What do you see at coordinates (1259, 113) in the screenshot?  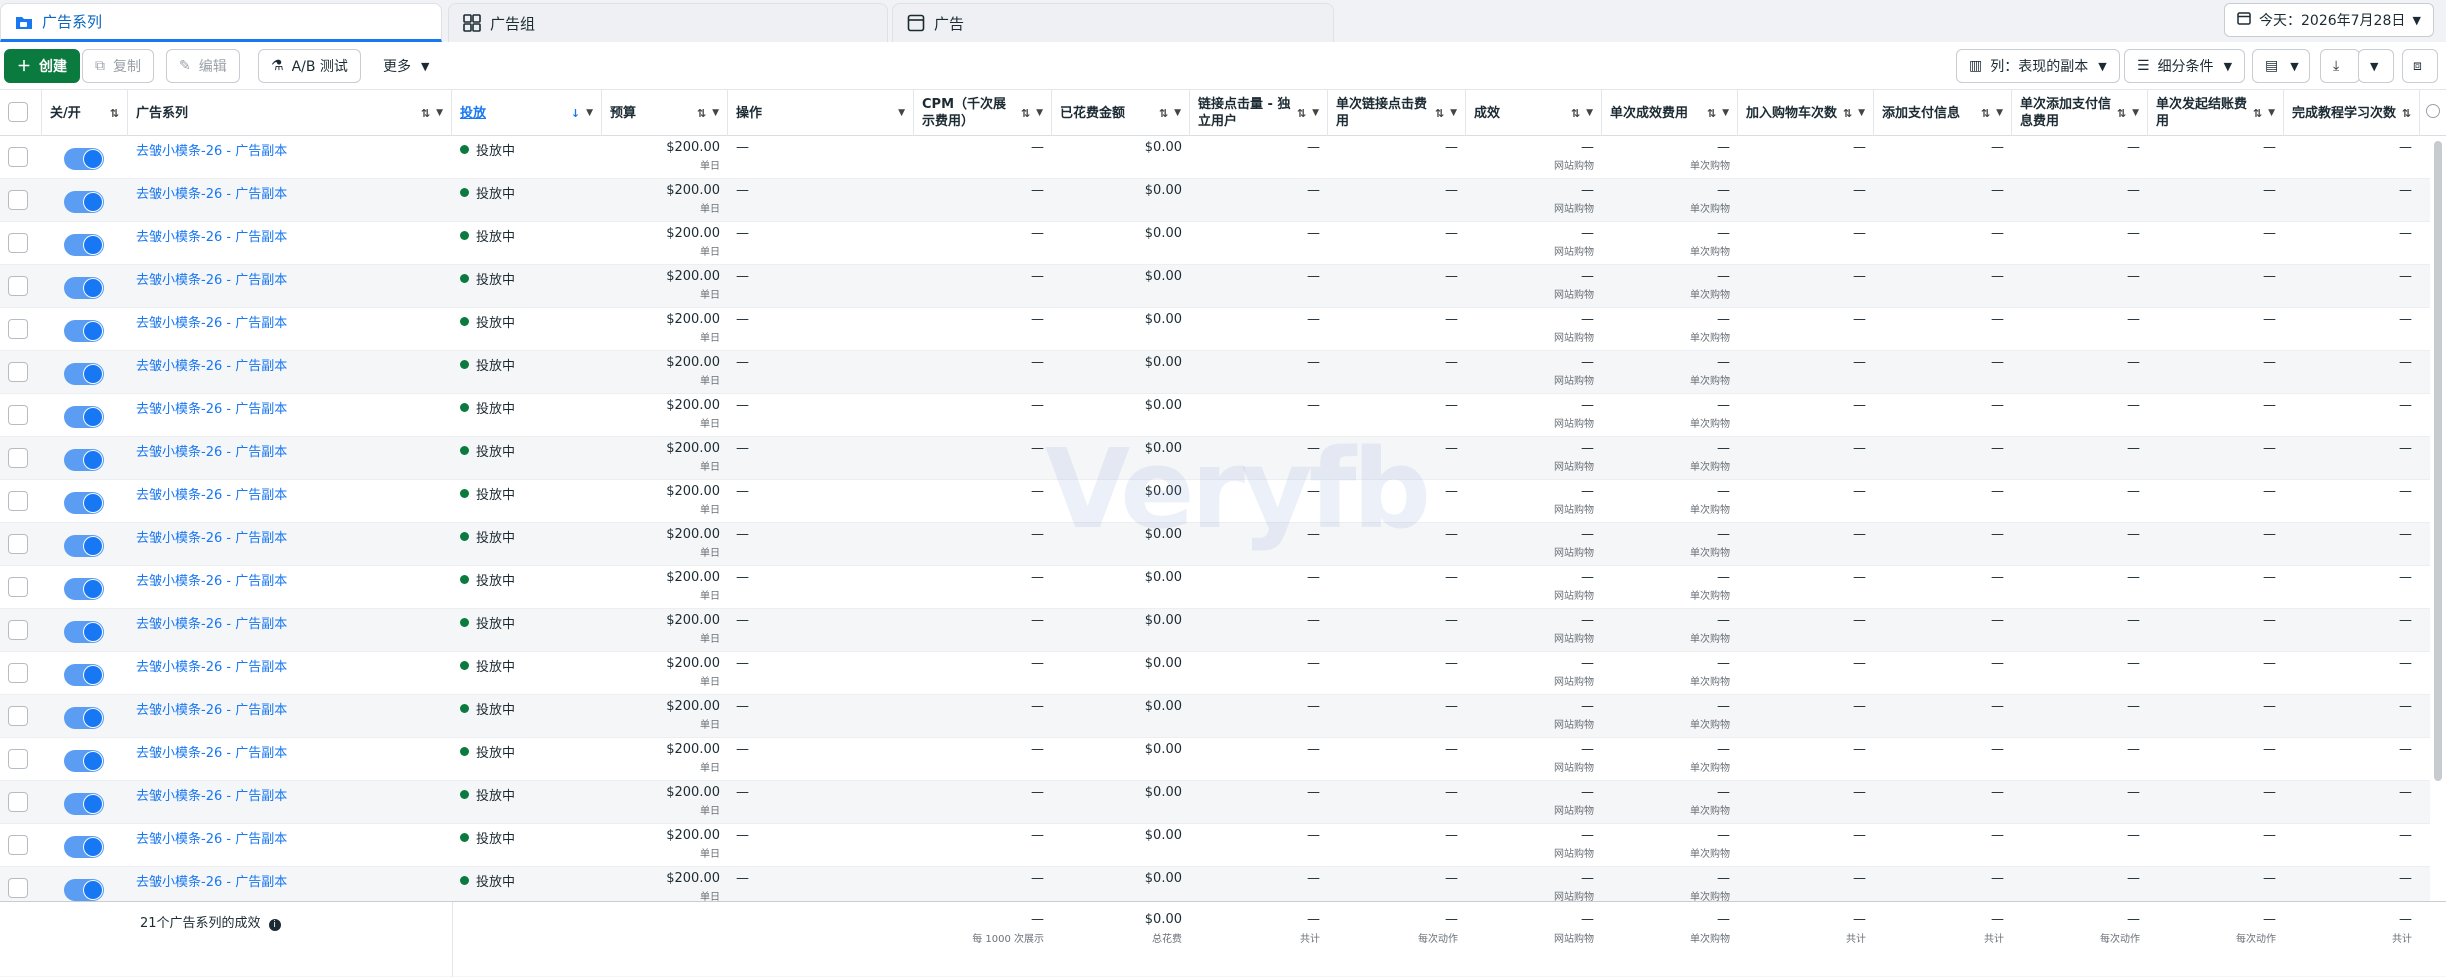 I see `col-link-clicks: 链接点击量 - 独立用户 ⇅ ▼` at bounding box center [1259, 113].